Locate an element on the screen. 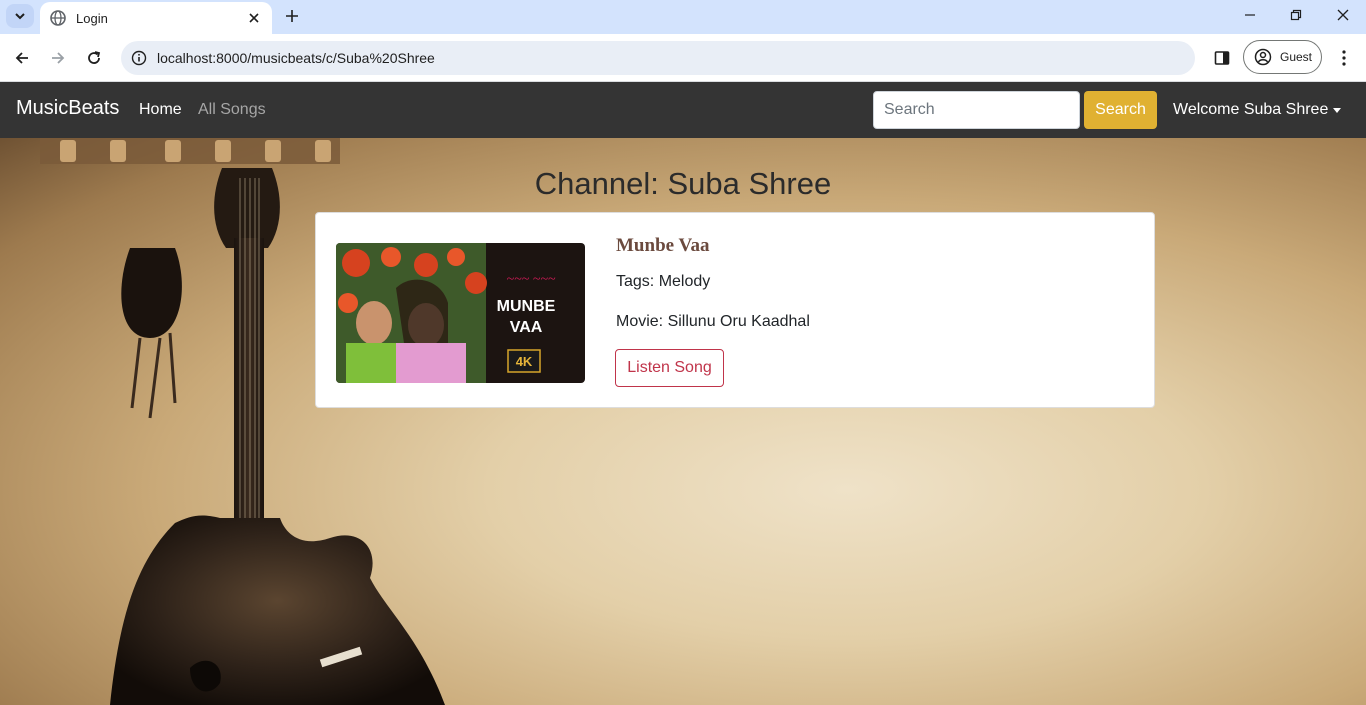 The width and height of the screenshot is (1366, 705). more-vertical-icon is located at coordinates (1344, 58).